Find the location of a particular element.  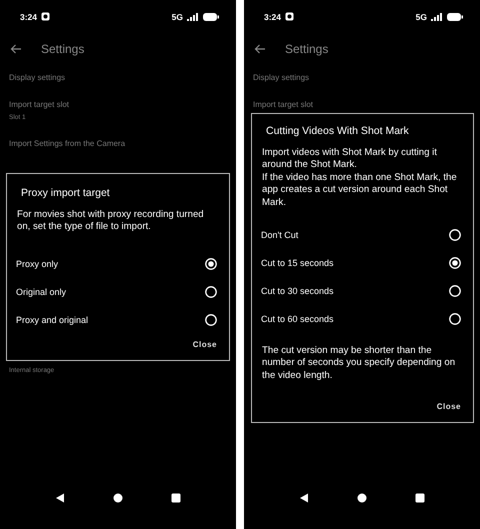

radio-option: Proxy and original is located at coordinates (116, 320).